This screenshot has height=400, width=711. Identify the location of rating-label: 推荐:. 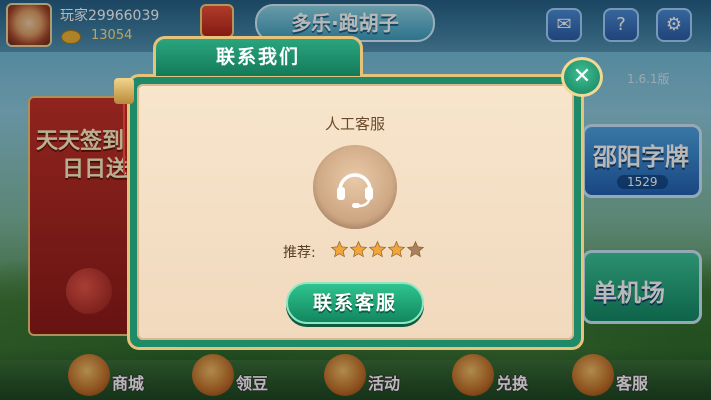
(299, 253).